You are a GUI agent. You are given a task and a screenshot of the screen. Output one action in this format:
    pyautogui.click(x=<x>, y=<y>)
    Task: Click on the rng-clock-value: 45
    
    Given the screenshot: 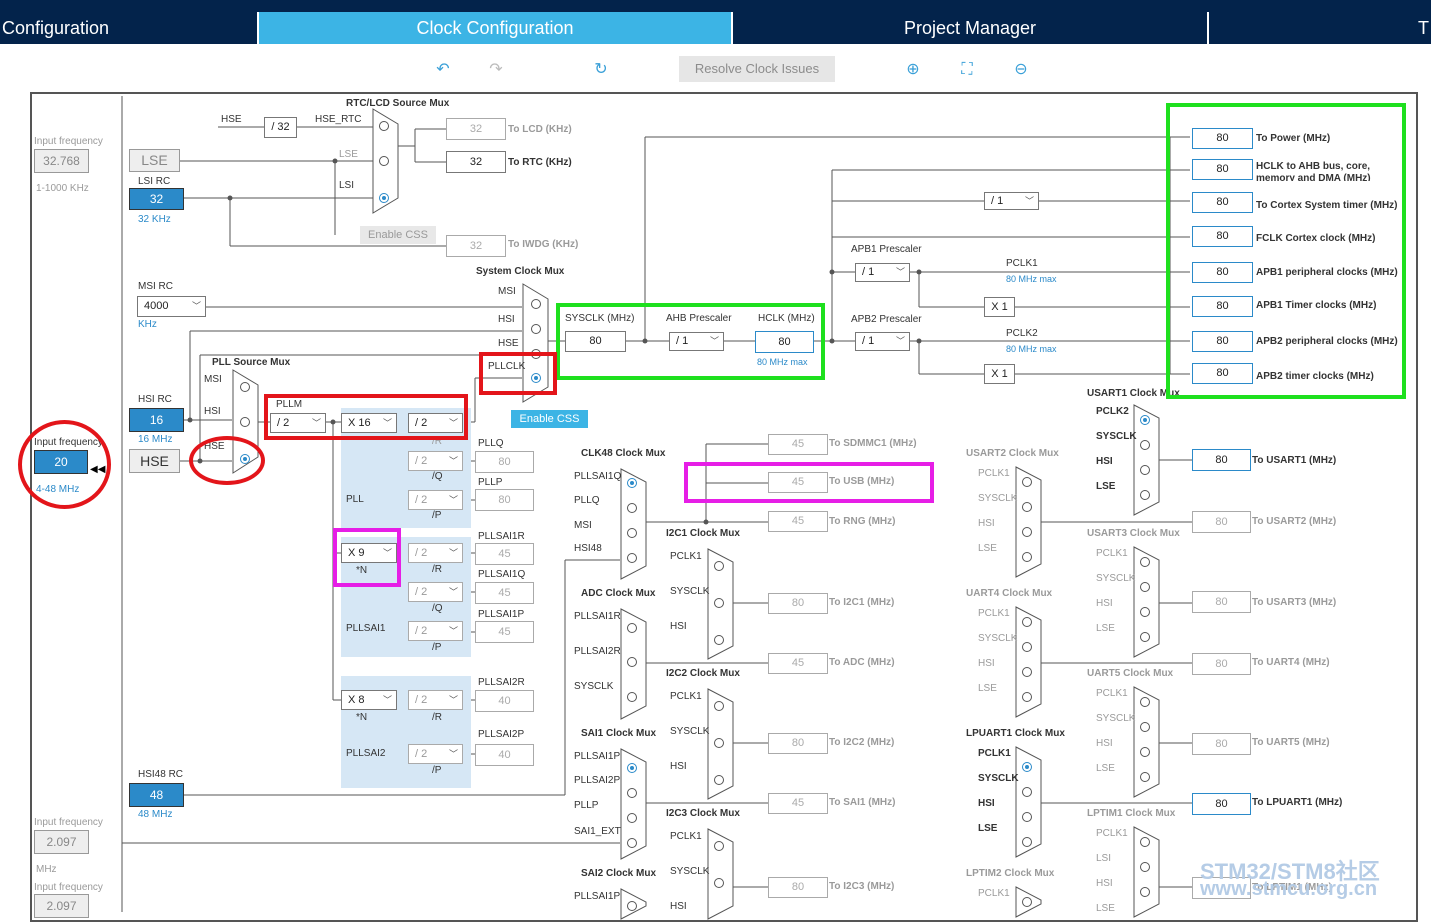 What is the action you would take?
    pyautogui.click(x=798, y=521)
    